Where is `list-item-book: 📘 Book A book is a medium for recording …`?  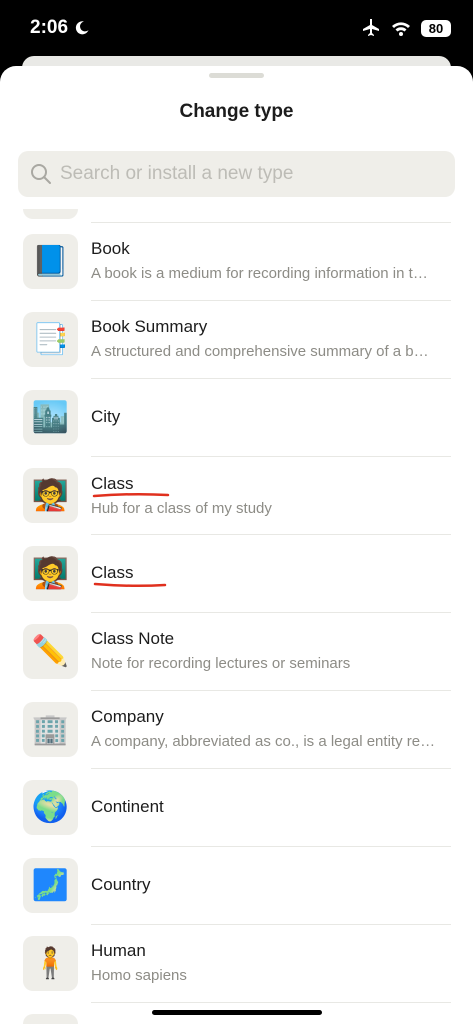 list-item-book: 📘 Book A book is a medium for recording … is located at coordinates (236, 262).